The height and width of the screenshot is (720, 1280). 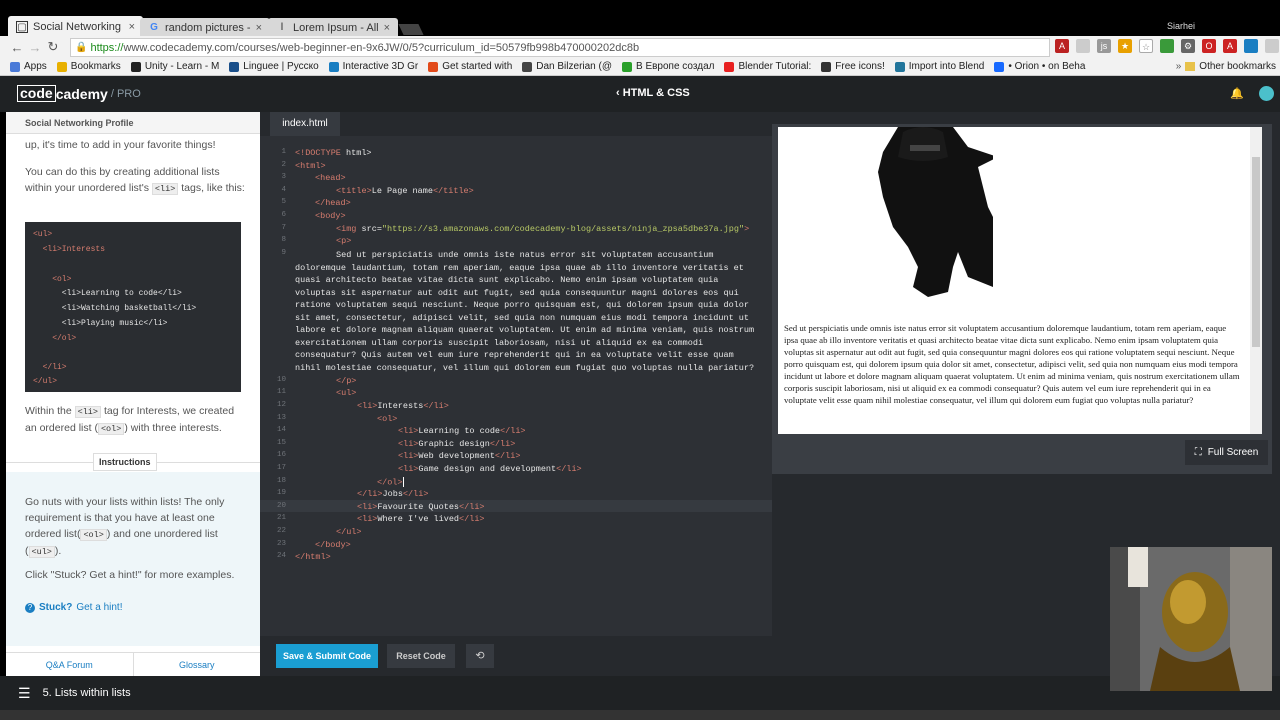 I want to click on qa-forum-link: Q&A Forum, so click(x=70, y=664).